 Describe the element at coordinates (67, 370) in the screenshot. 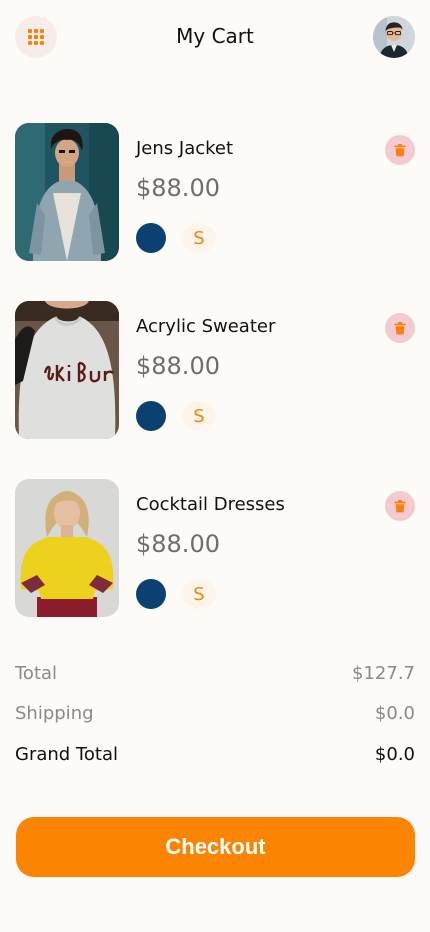

I see `ski-sweater-photo` at that location.